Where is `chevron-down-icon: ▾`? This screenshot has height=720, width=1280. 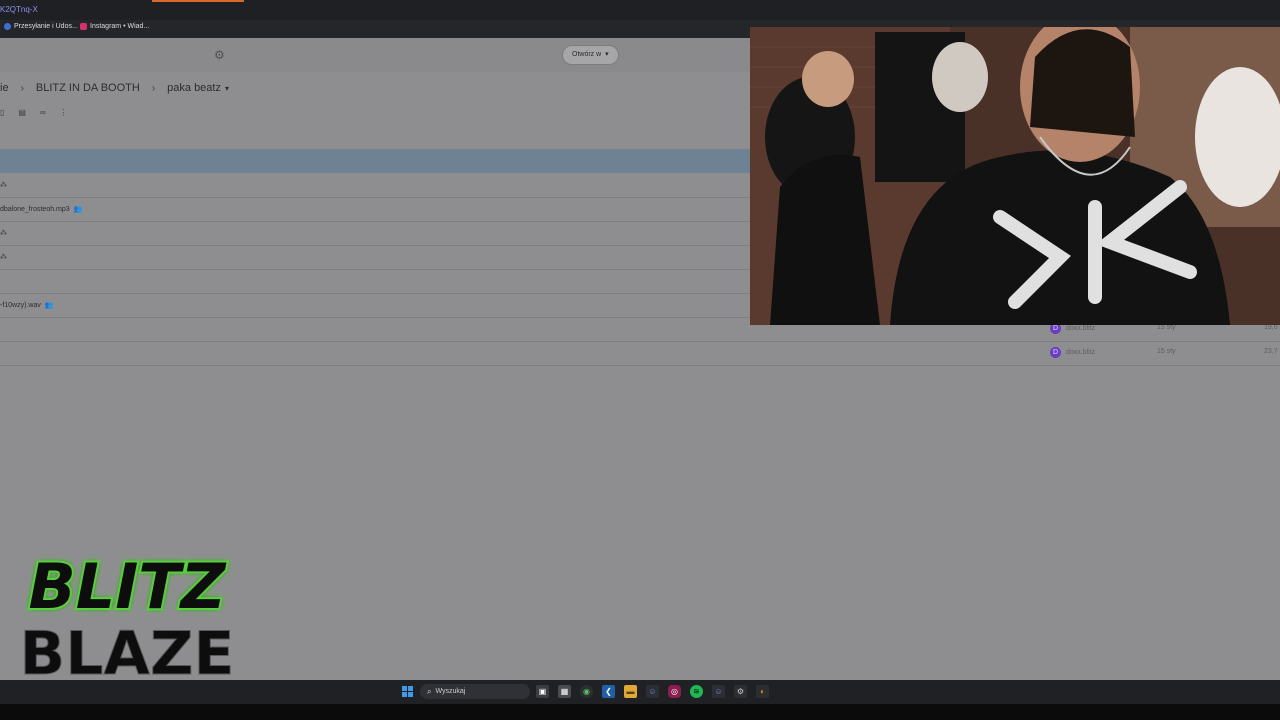
chevron-down-icon: ▾ is located at coordinates (606, 54).